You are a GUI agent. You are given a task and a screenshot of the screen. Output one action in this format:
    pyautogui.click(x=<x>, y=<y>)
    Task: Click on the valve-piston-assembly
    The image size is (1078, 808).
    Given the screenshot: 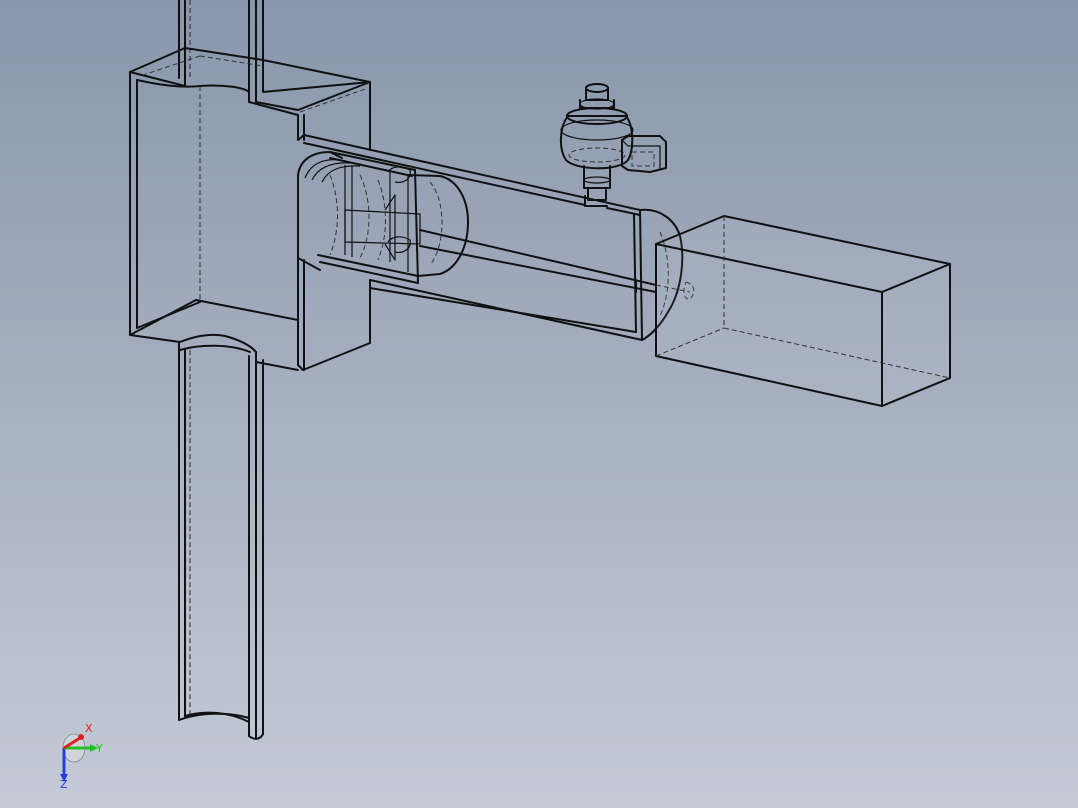 What is the action you would take?
    pyautogui.click(x=383, y=217)
    